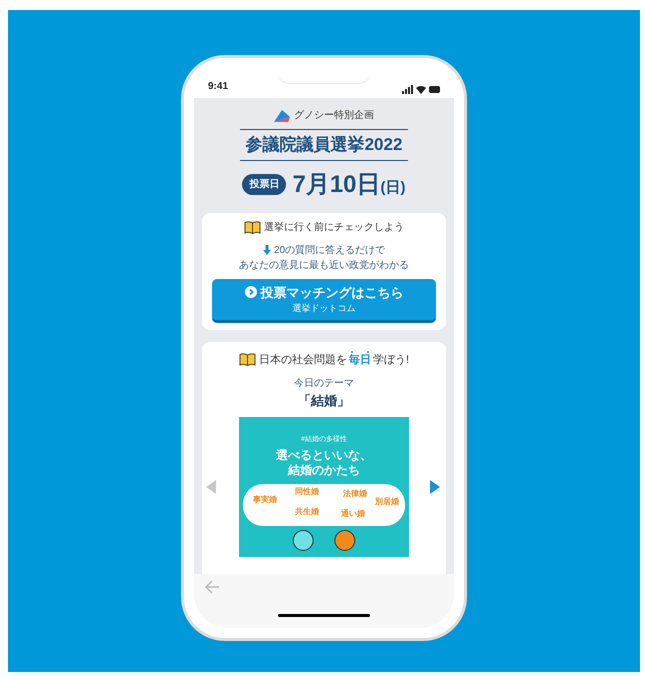  Describe the element at coordinates (324, 265) in the screenshot. I see `lead-text: あなたの意見に最も近い政党がわかる` at that location.